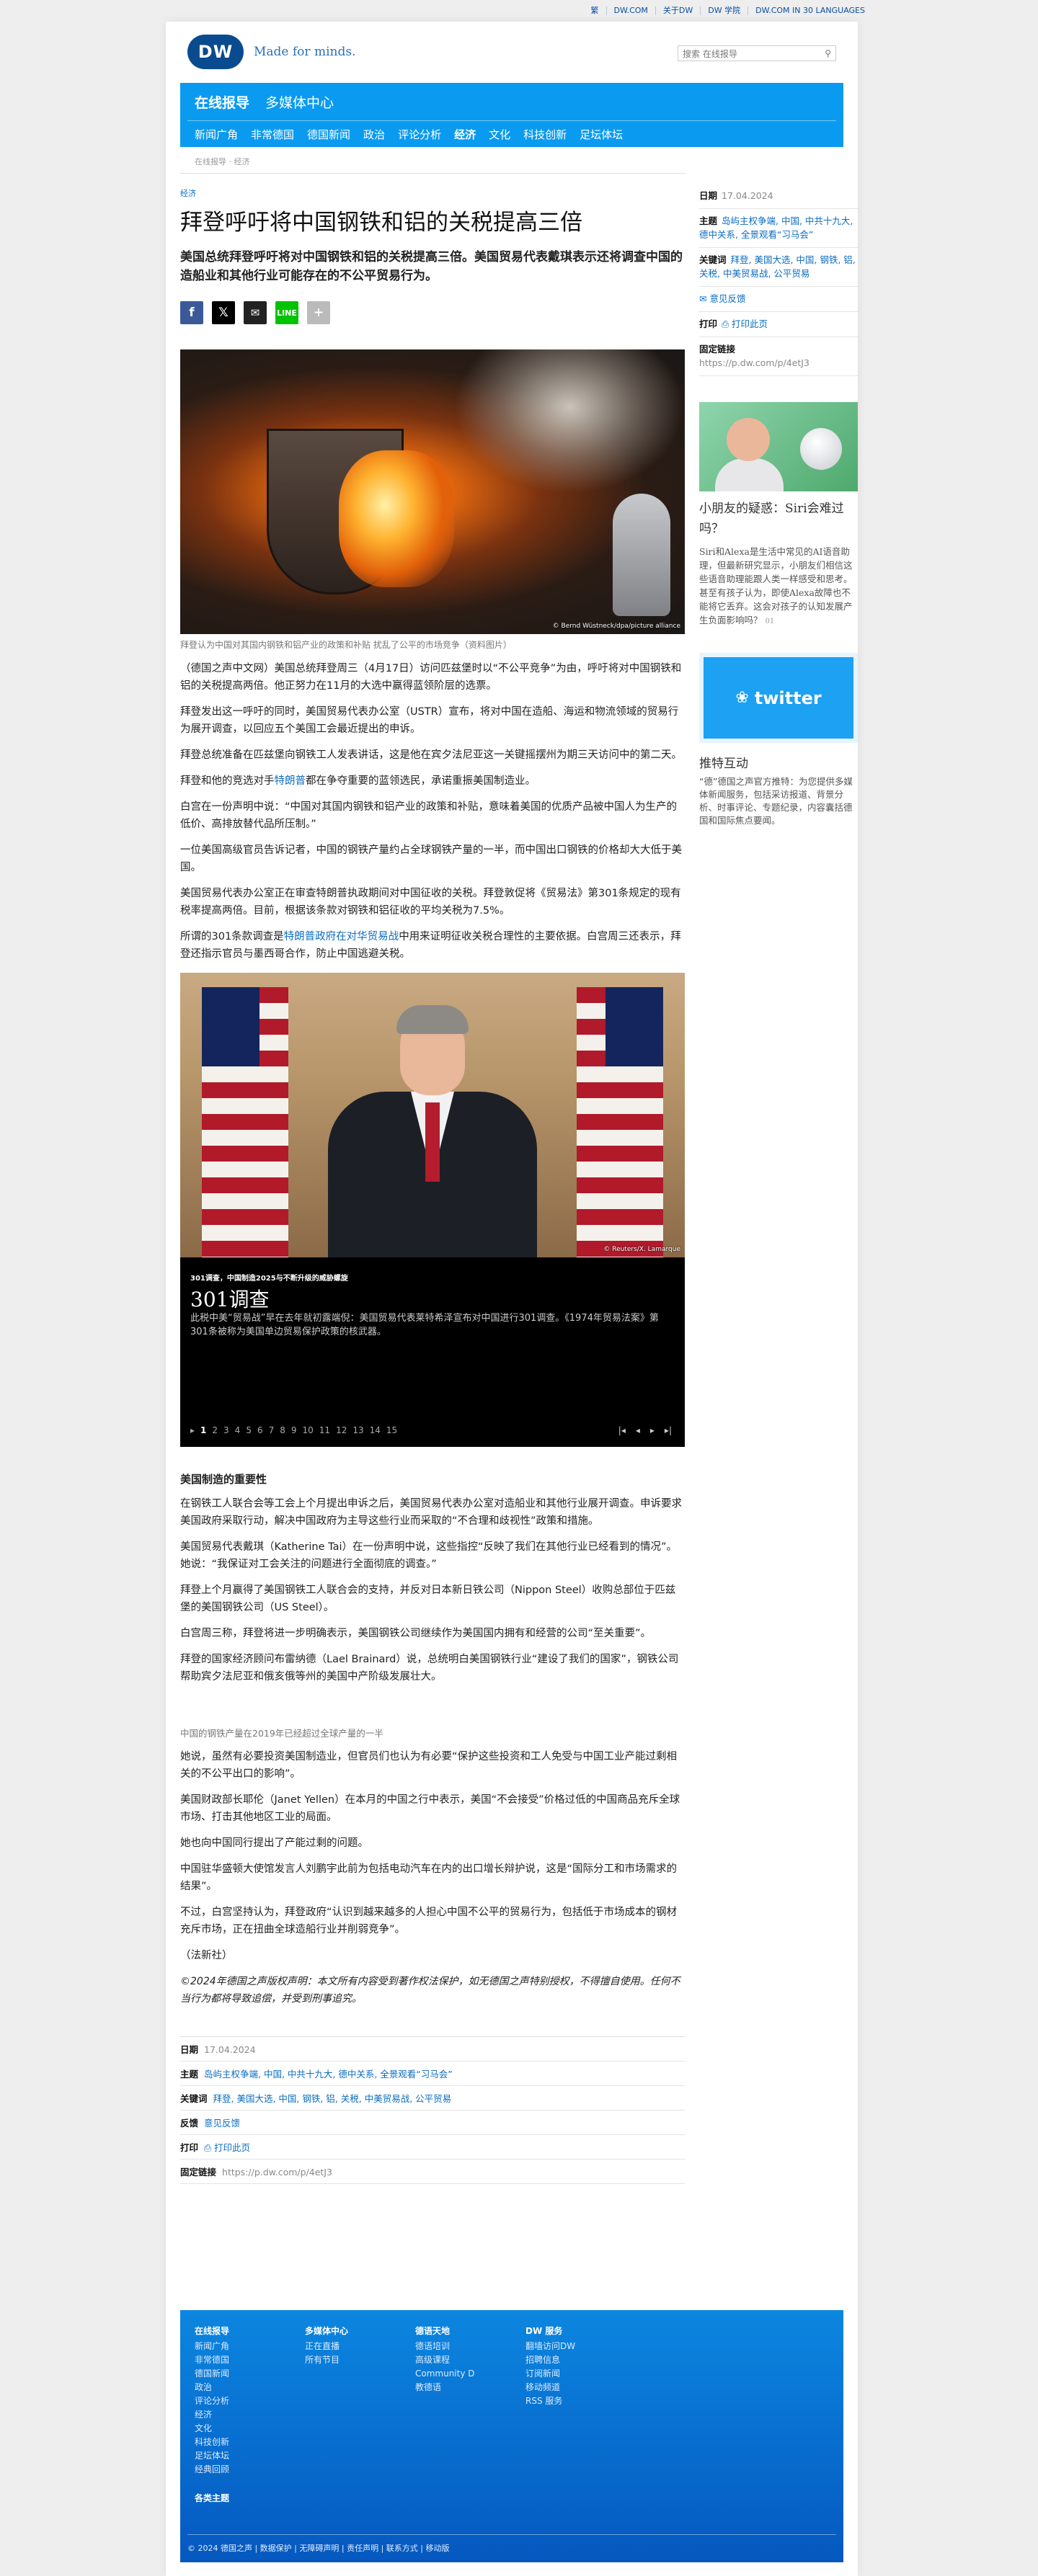 Image resolution: width=1038 pixels, height=2576 pixels. What do you see at coordinates (727, 298) in the screenshot?
I see `sb-feedback-link: 意见反馈` at bounding box center [727, 298].